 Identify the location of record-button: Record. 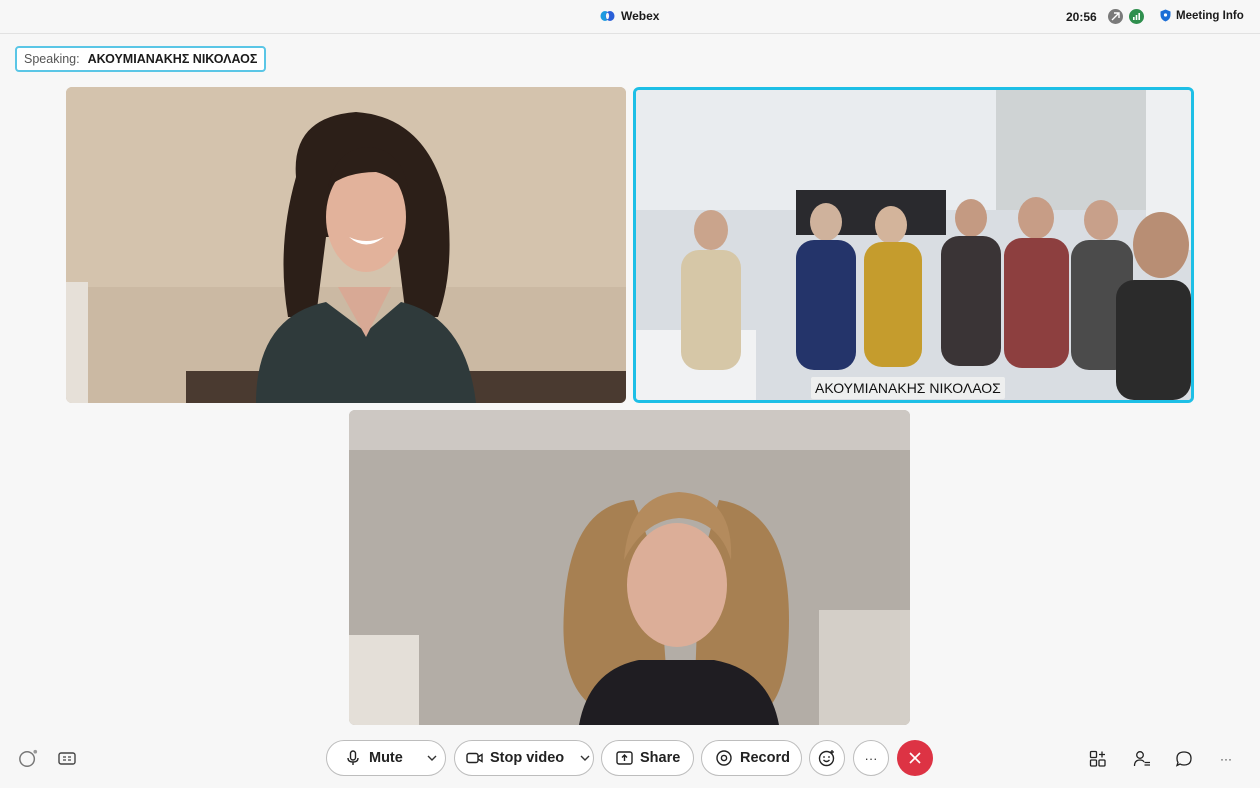
(751, 758).